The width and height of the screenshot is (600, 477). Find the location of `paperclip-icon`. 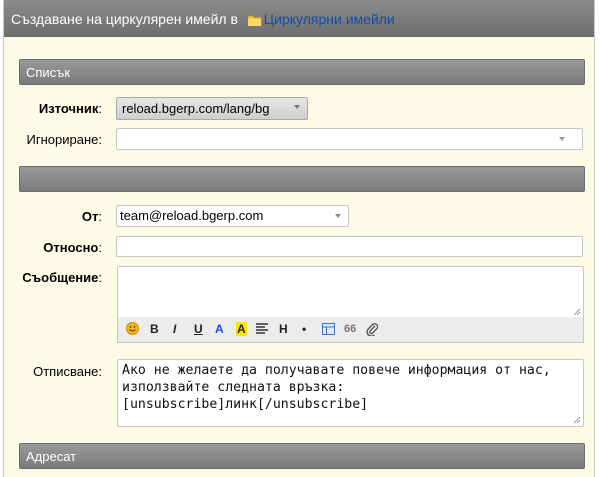

paperclip-icon is located at coordinates (372, 330).